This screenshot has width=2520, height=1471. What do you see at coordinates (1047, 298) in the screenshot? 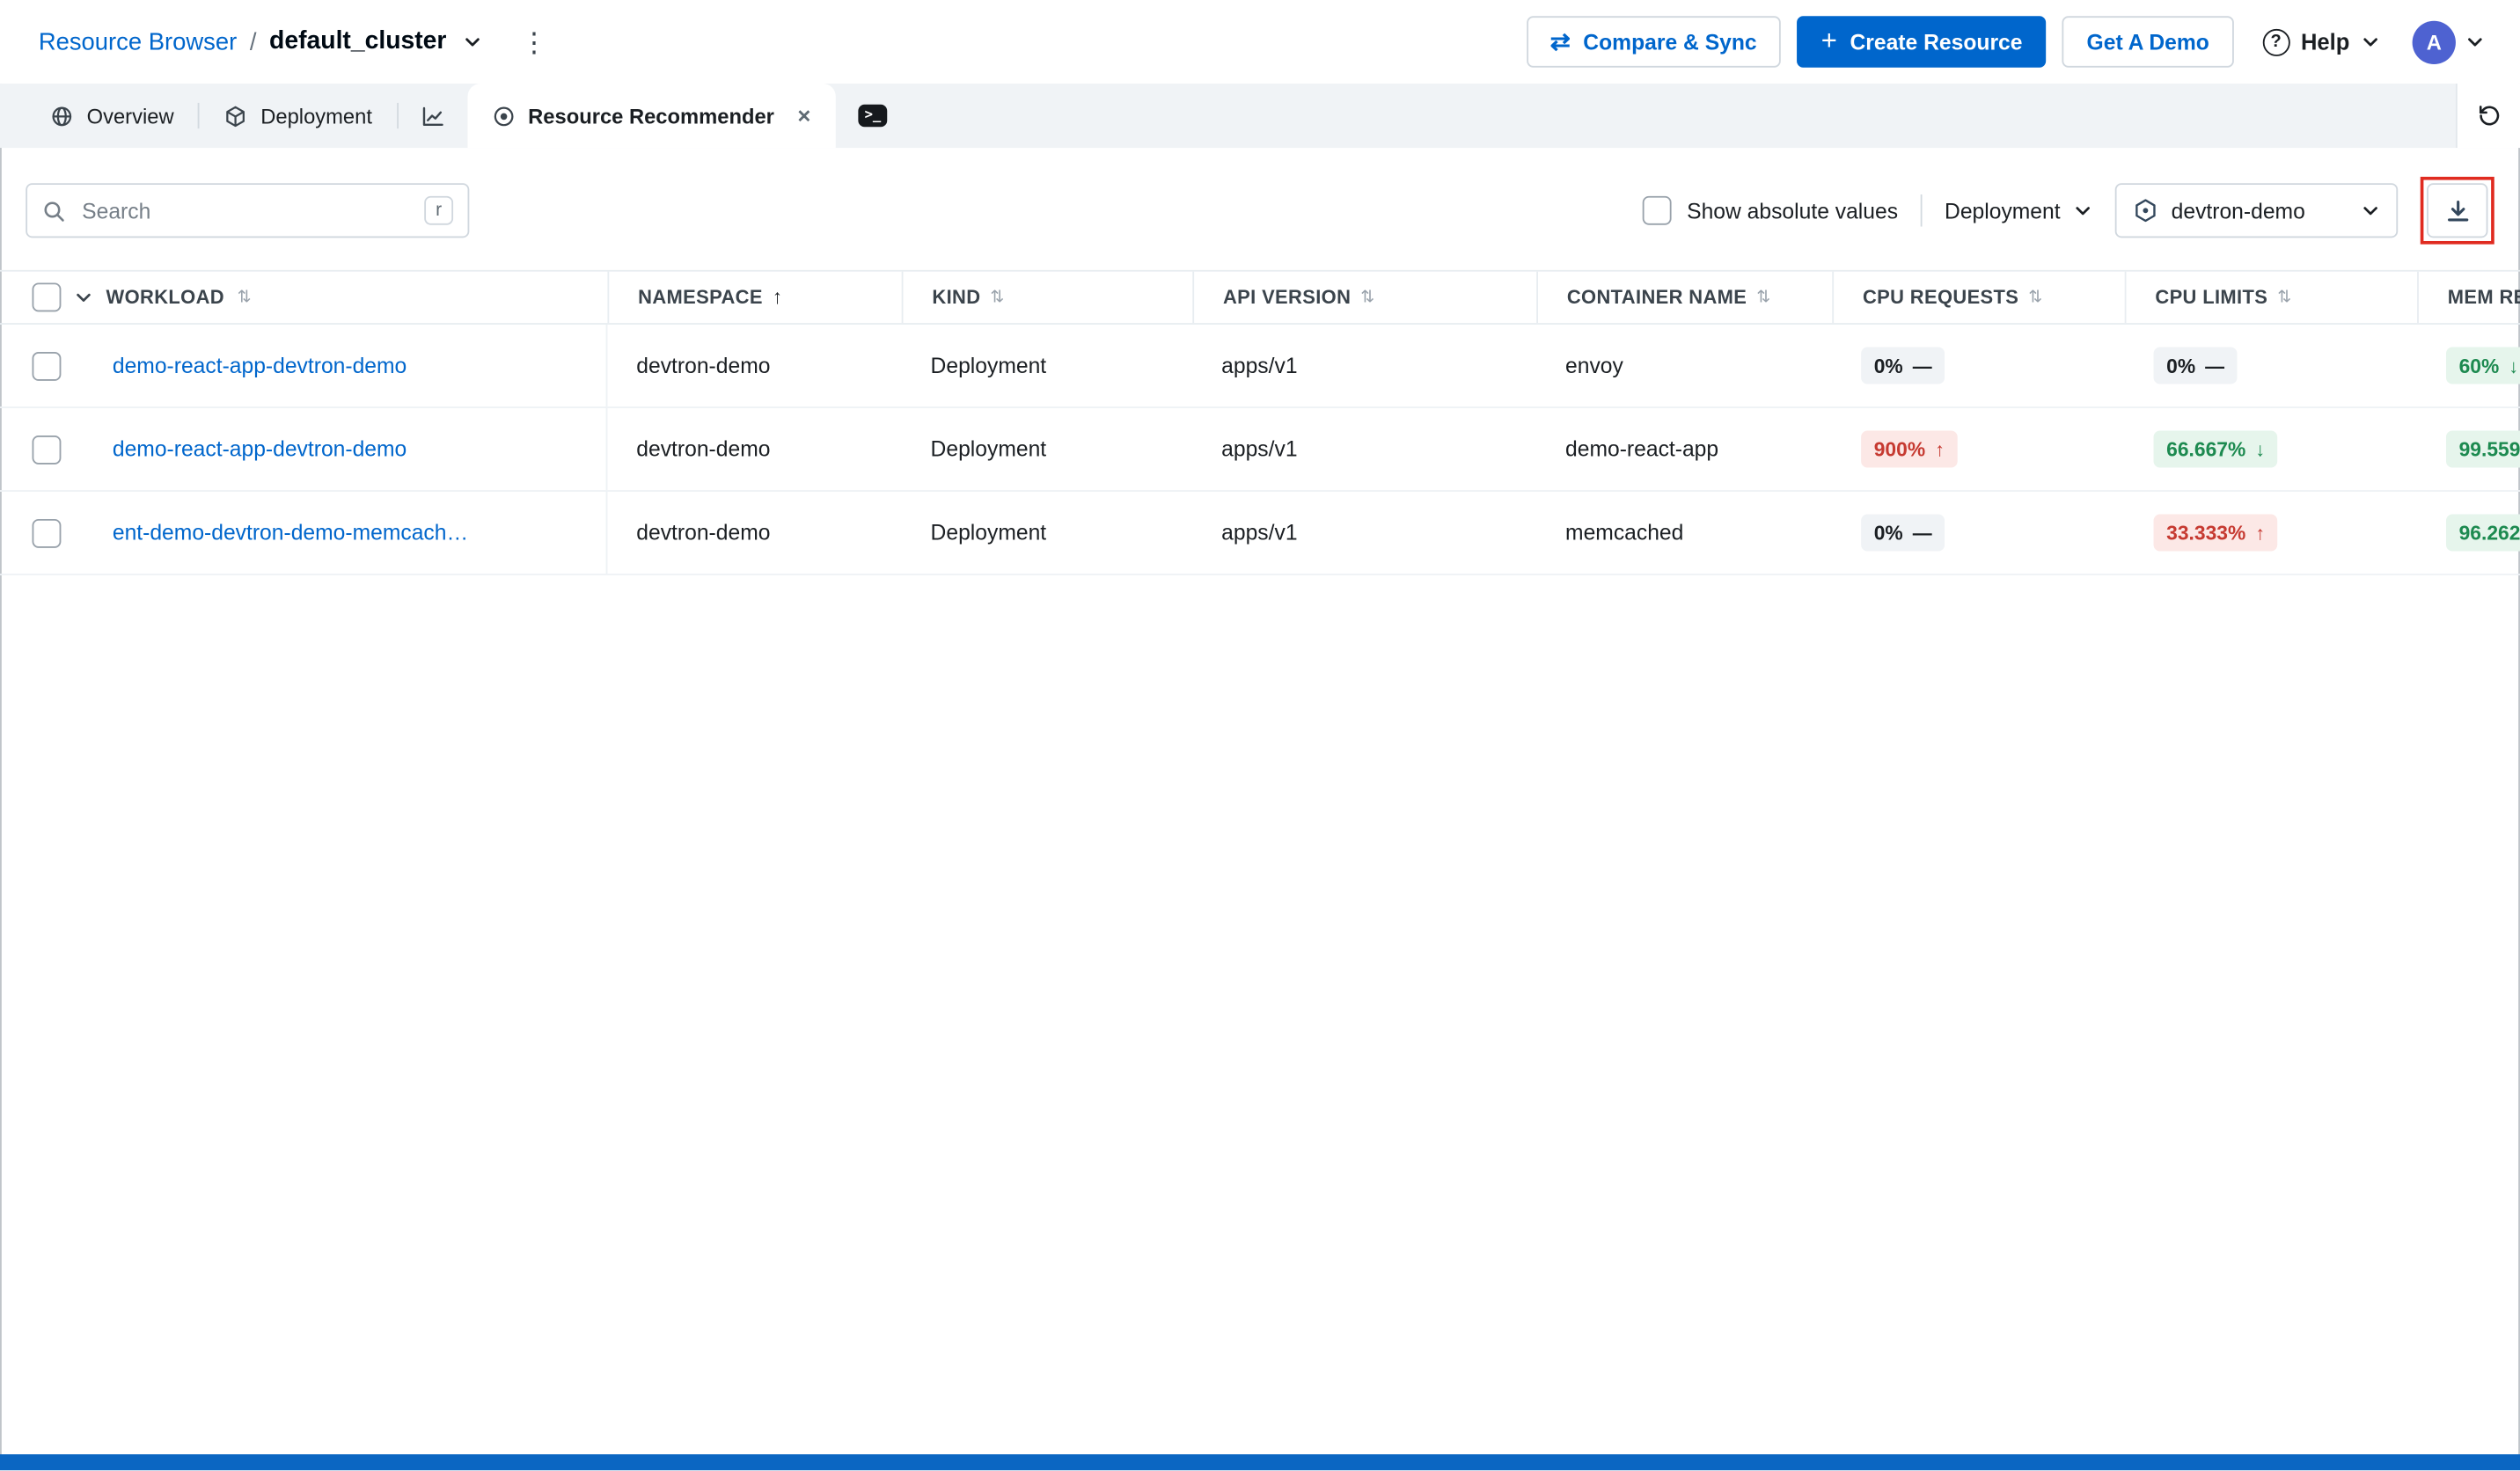
I see `column-header-kind: KIND ⇅` at bounding box center [1047, 298].